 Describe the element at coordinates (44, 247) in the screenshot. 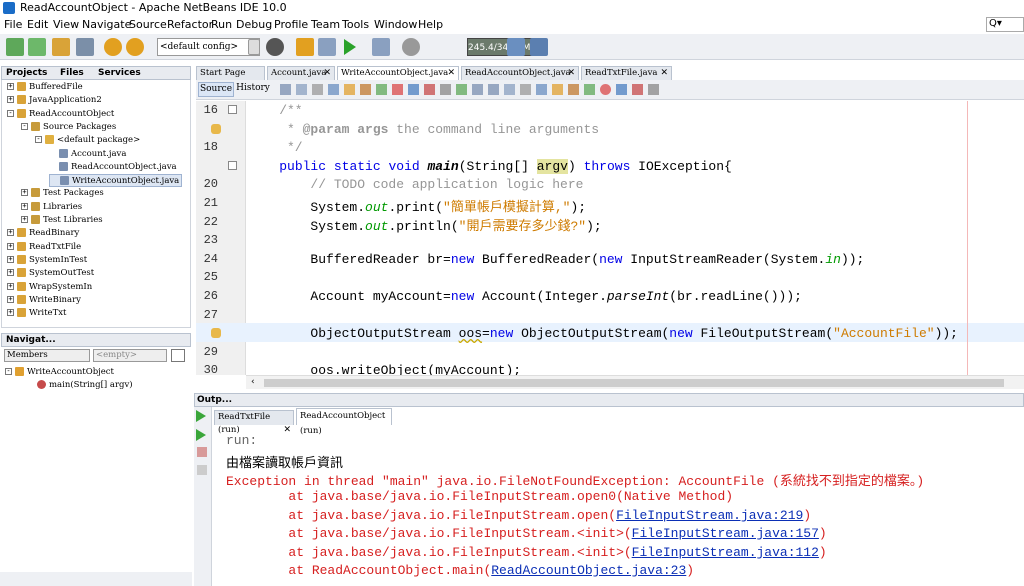

I see `tree-item: + ReadTxtFile` at that location.